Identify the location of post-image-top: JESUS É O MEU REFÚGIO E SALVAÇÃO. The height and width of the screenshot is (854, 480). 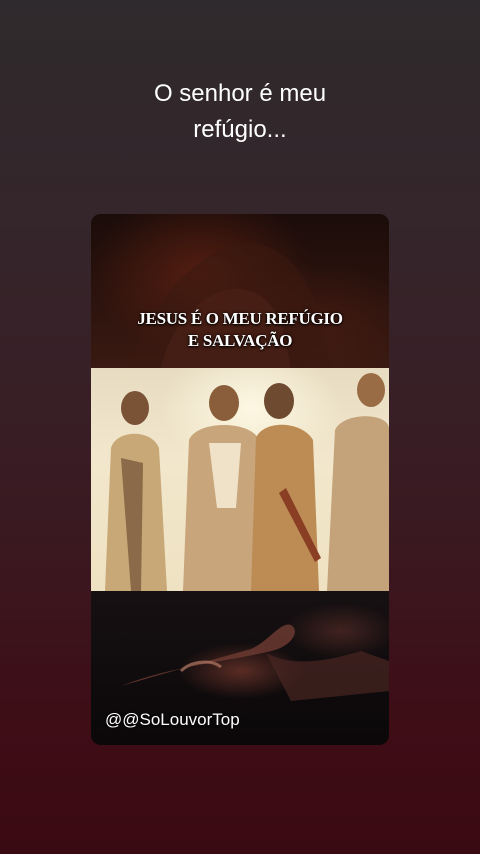
(240, 291).